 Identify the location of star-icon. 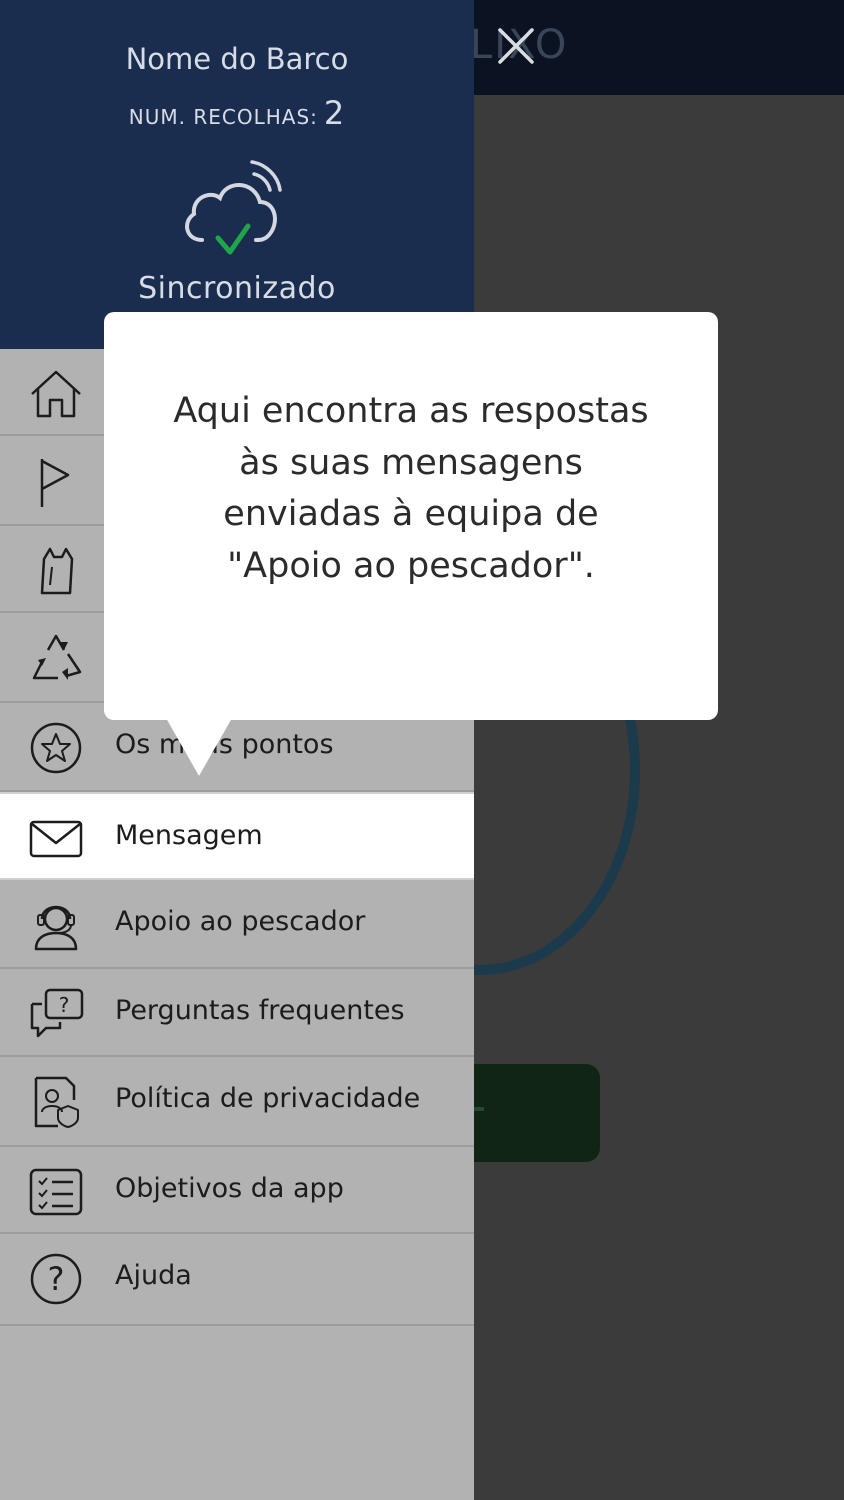
(56, 748).